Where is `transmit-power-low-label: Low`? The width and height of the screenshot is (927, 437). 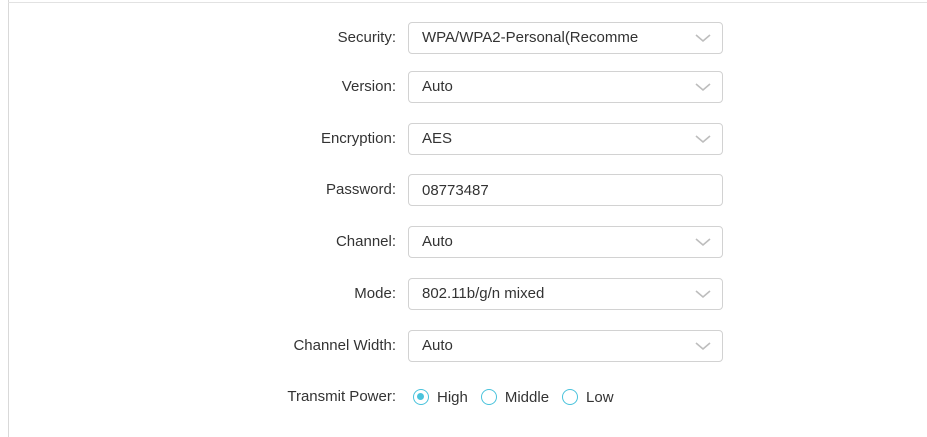 transmit-power-low-label: Low is located at coordinates (600, 397).